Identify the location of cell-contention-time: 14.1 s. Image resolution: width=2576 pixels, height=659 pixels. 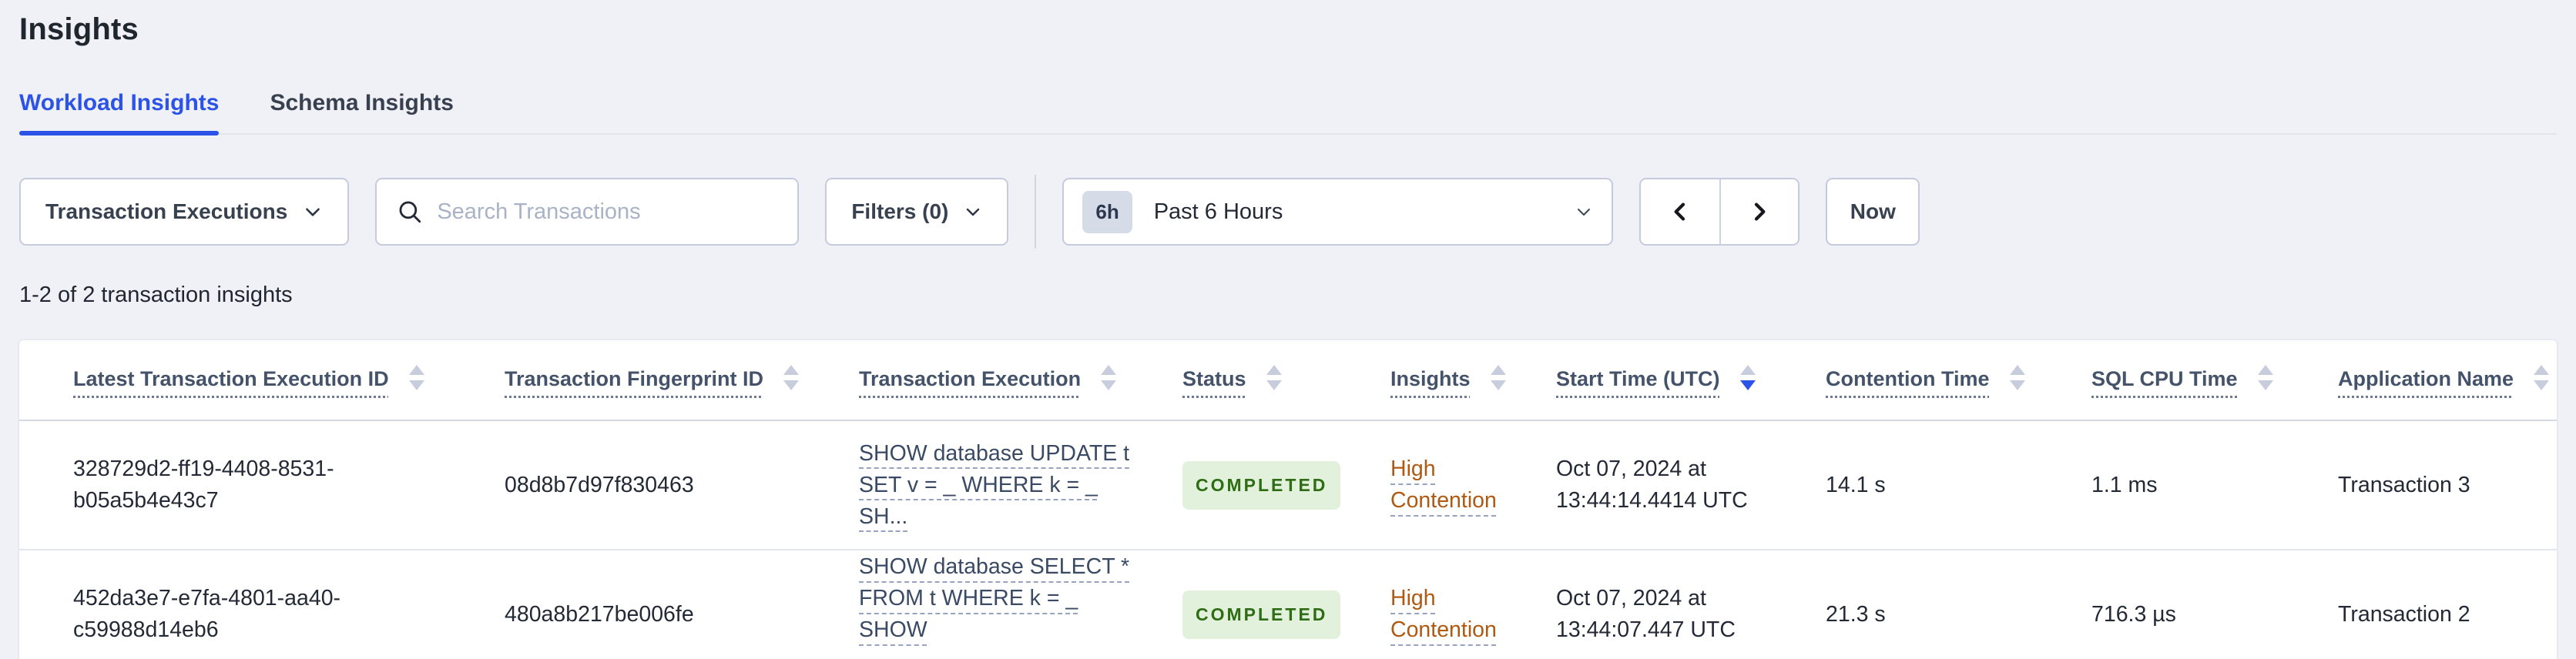
(1958, 485).